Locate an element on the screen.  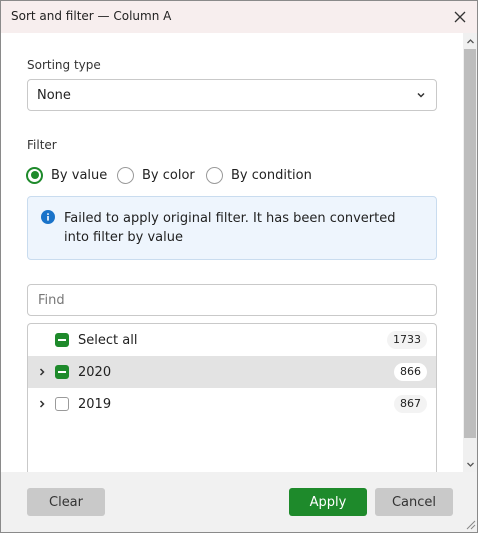
chevron-up-icon is located at coordinates (470, 40).